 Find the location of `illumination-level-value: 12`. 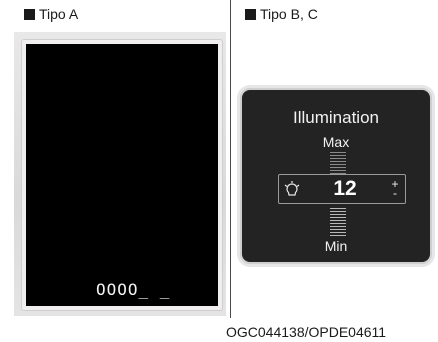

illumination-level-value: 12 is located at coordinates (345, 188).